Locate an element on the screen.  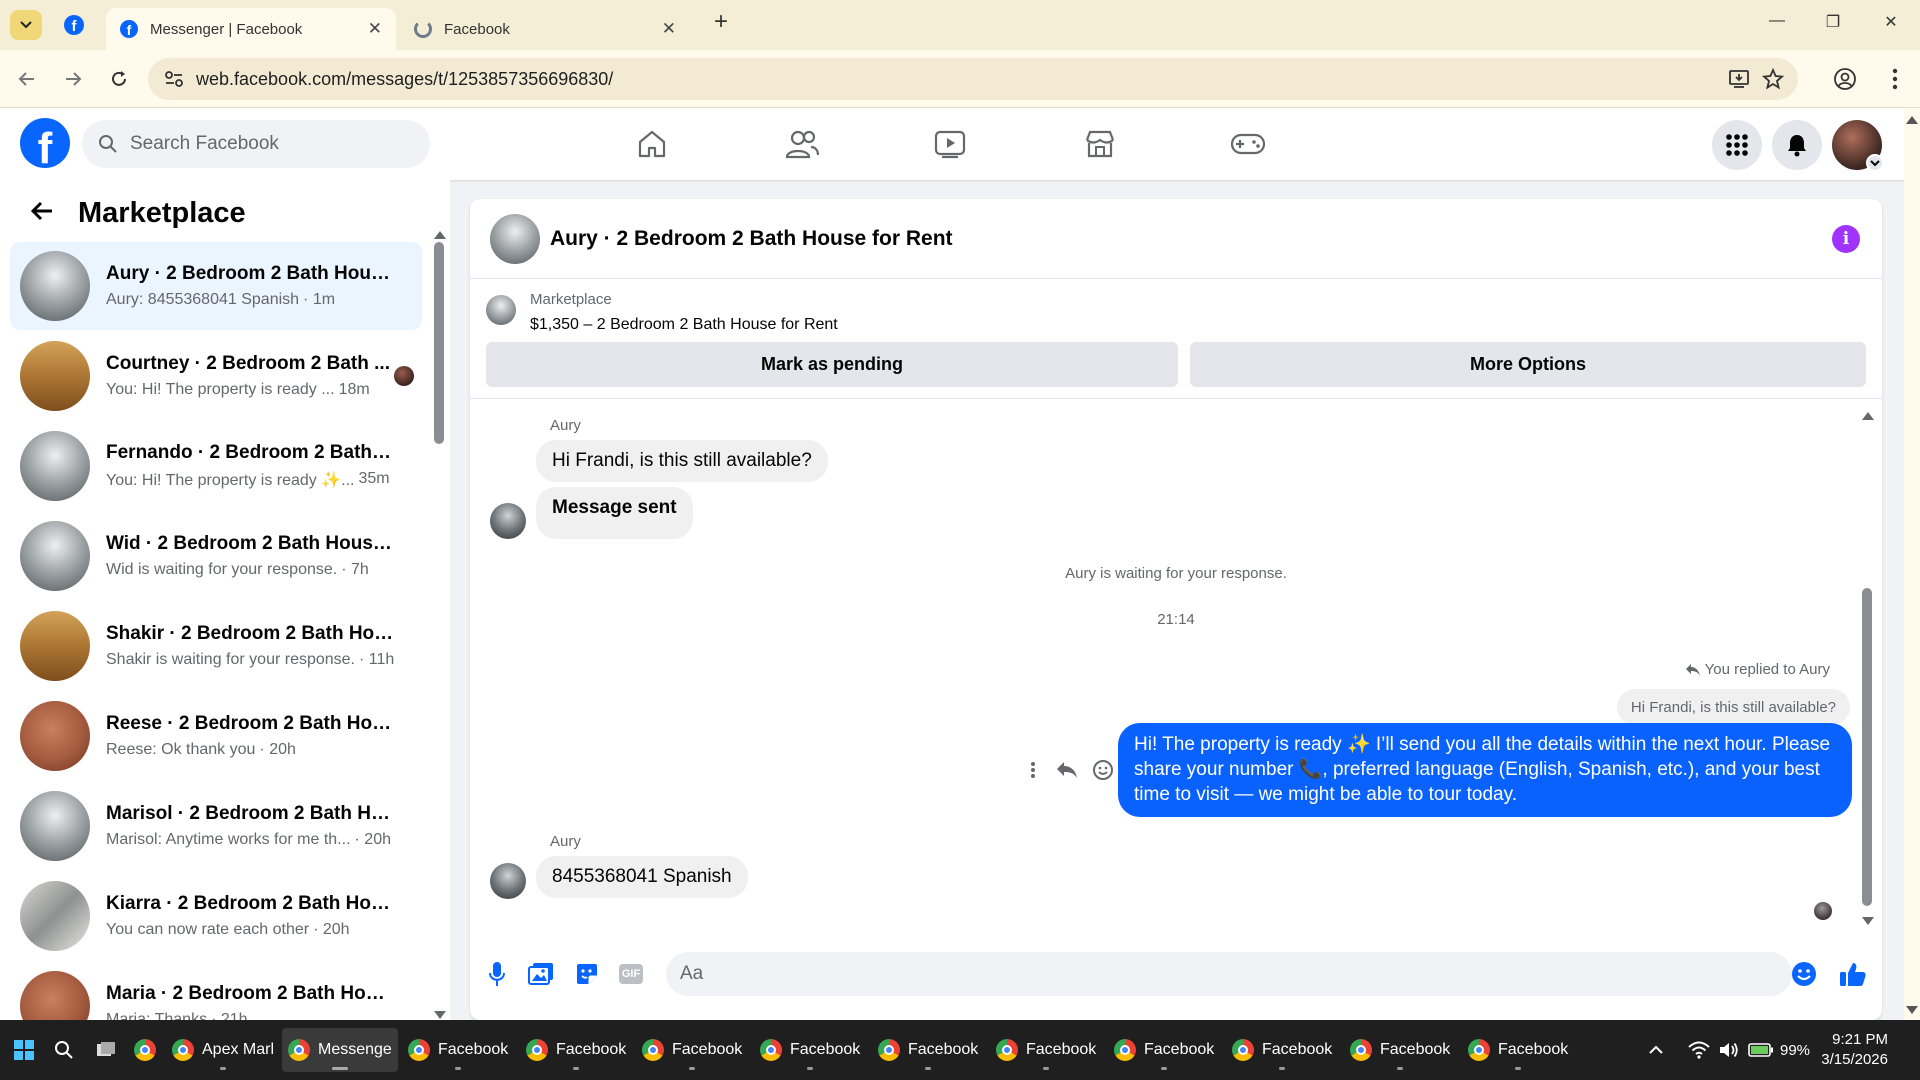
quoted-message: Hi Frandi, is this still available? is located at coordinates (1733, 707).